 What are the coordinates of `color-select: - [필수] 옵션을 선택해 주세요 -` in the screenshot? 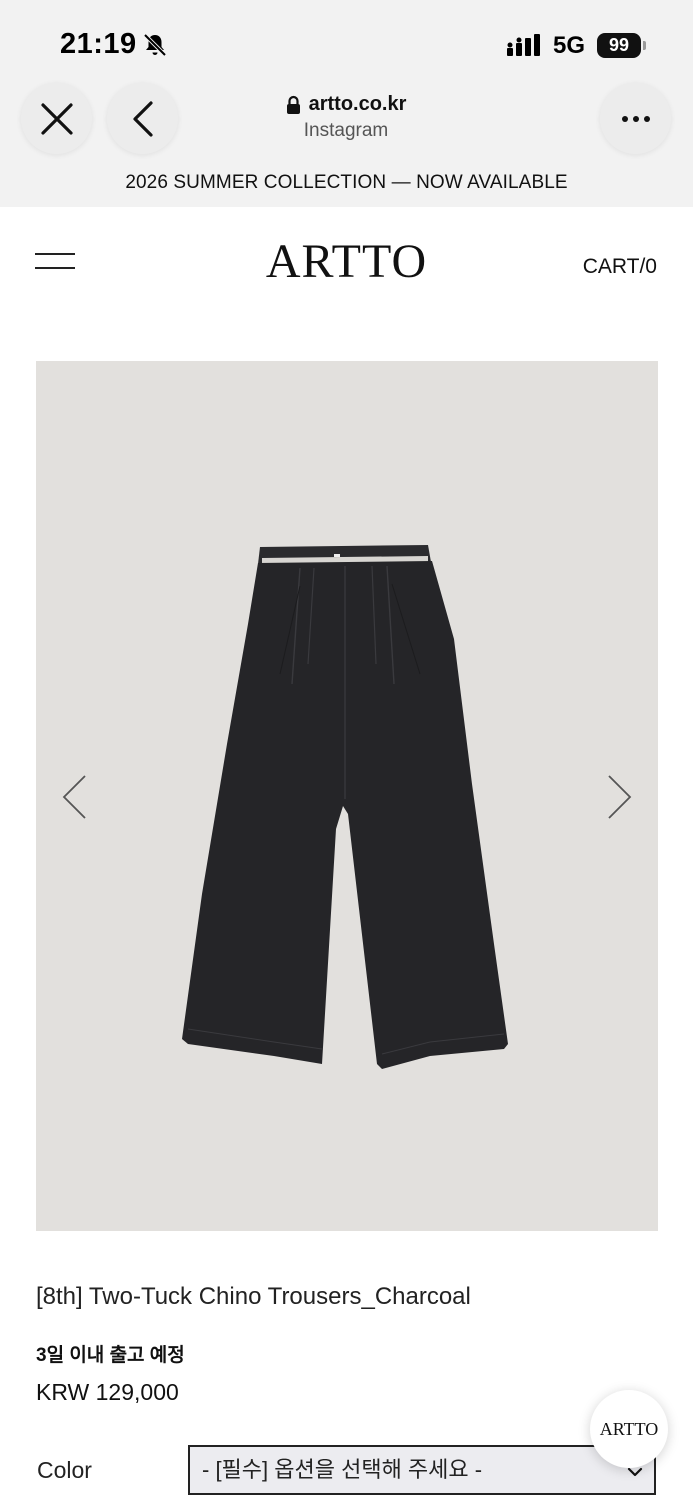 It's located at (422, 1470).